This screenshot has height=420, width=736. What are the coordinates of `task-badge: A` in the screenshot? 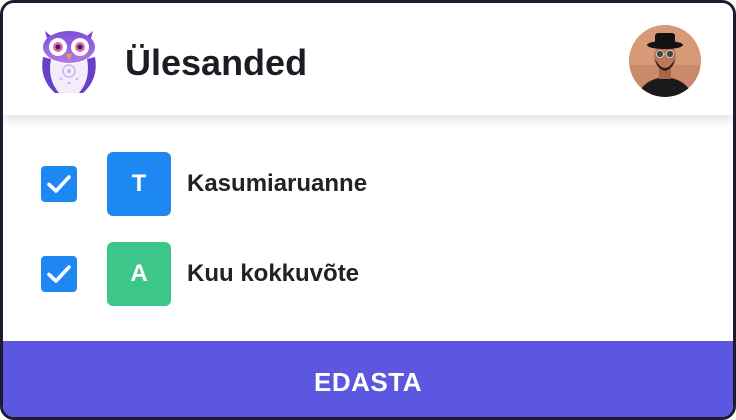 It's located at (139, 274).